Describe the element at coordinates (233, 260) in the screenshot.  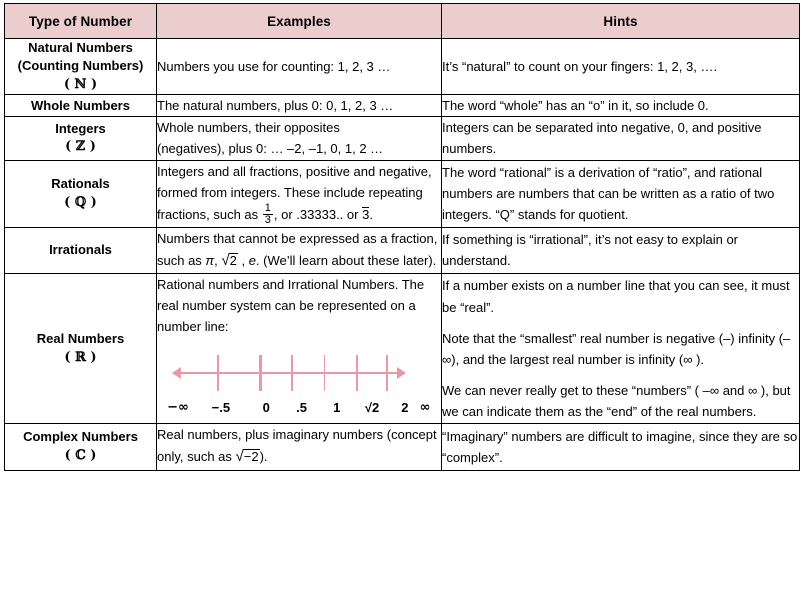
I see `radicand: 2` at that location.